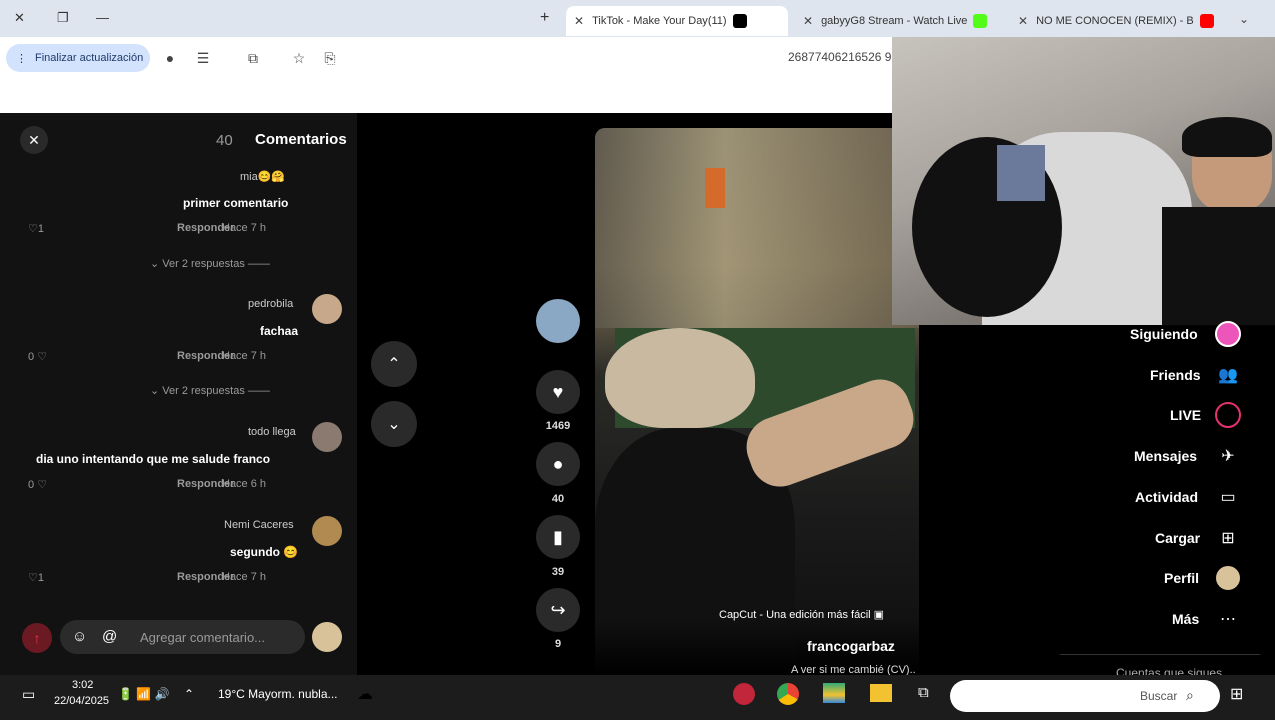 The height and width of the screenshot is (720, 1275). Describe the element at coordinates (1218, 266) in the screenshot. I see `webcam-person-right-body` at that location.